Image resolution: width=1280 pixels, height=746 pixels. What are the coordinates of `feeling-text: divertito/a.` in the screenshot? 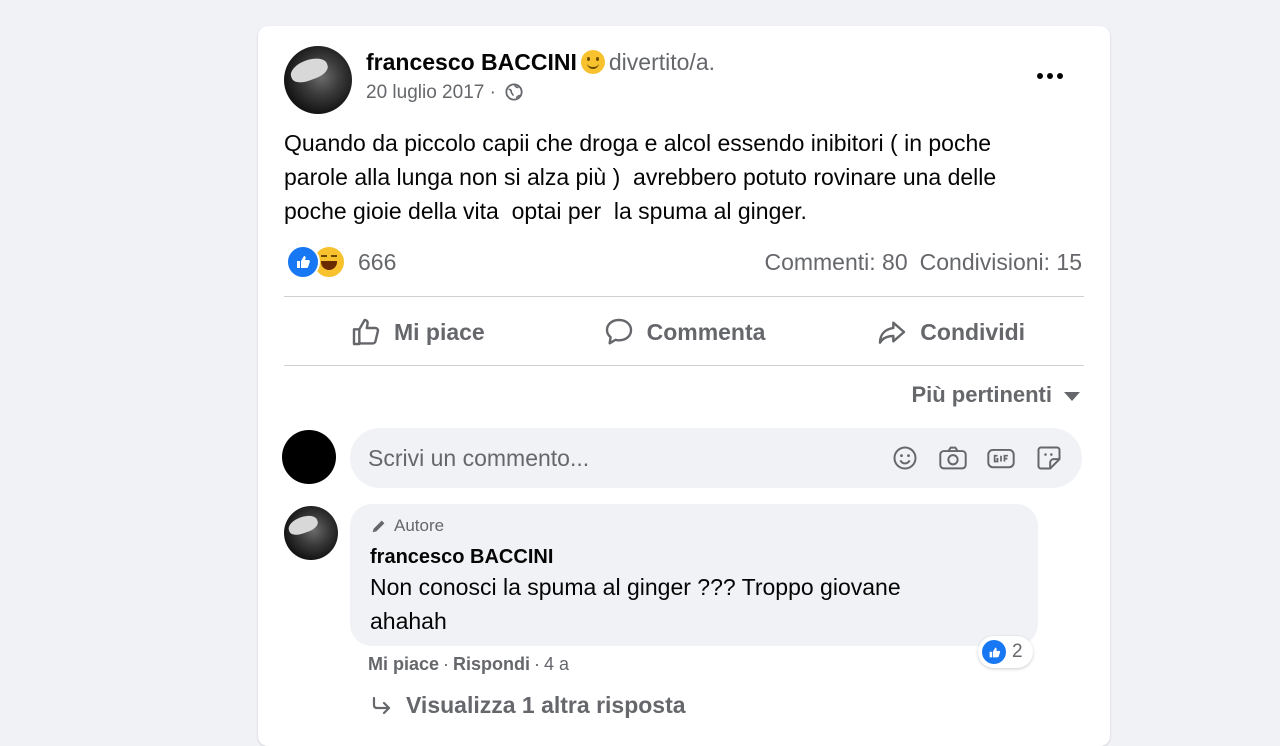 It's located at (661, 62).